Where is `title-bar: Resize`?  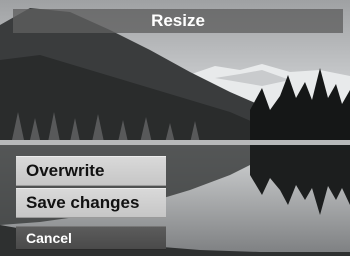
title-bar: Resize is located at coordinates (178, 21).